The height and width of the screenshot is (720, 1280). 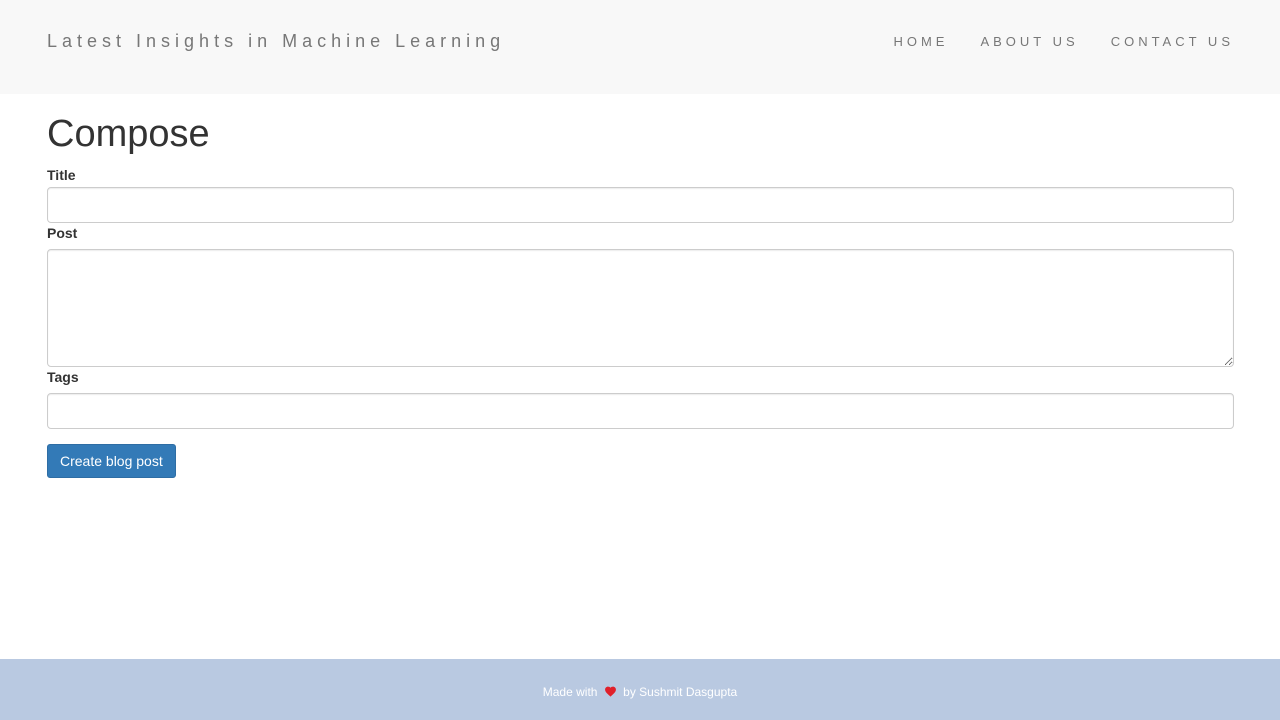 I want to click on create-blog-post-button: Create blog post, so click(x=111, y=460).